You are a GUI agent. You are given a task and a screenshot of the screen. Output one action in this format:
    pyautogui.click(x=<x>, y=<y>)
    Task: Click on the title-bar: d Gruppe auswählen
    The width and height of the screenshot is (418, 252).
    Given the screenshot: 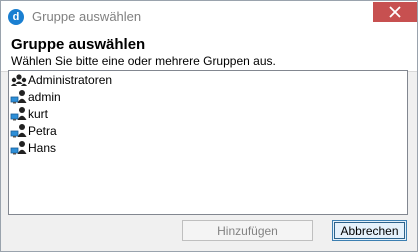 What is the action you would take?
    pyautogui.click(x=209, y=16)
    